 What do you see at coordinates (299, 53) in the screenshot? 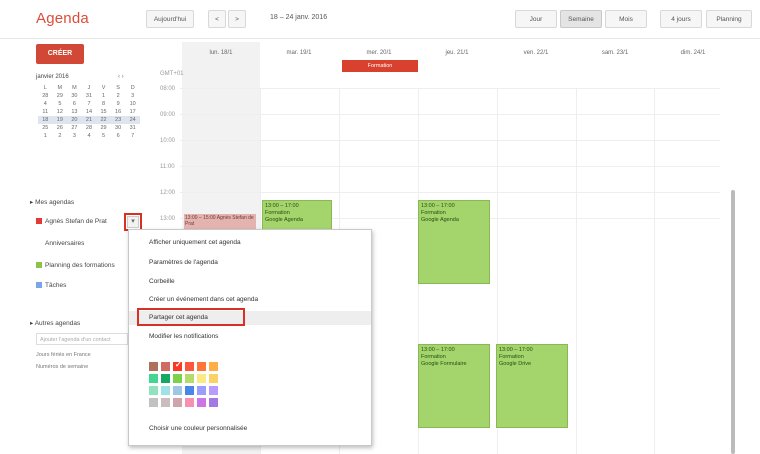
I see `day-header: mar. 19/1` at bounding box center [299, 53].